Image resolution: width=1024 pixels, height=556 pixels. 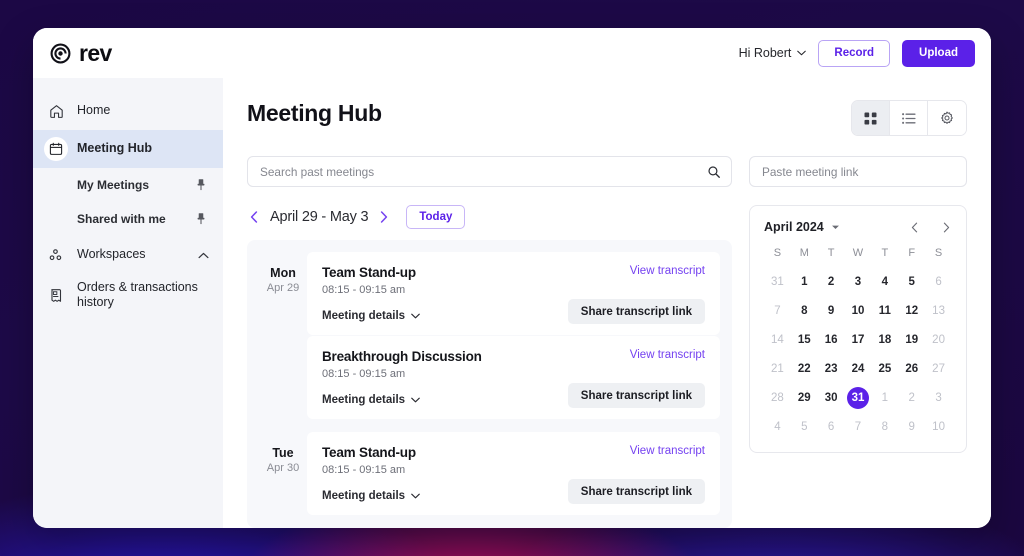 I want to click on calendar-day: 29, so click(x=804, y=398).